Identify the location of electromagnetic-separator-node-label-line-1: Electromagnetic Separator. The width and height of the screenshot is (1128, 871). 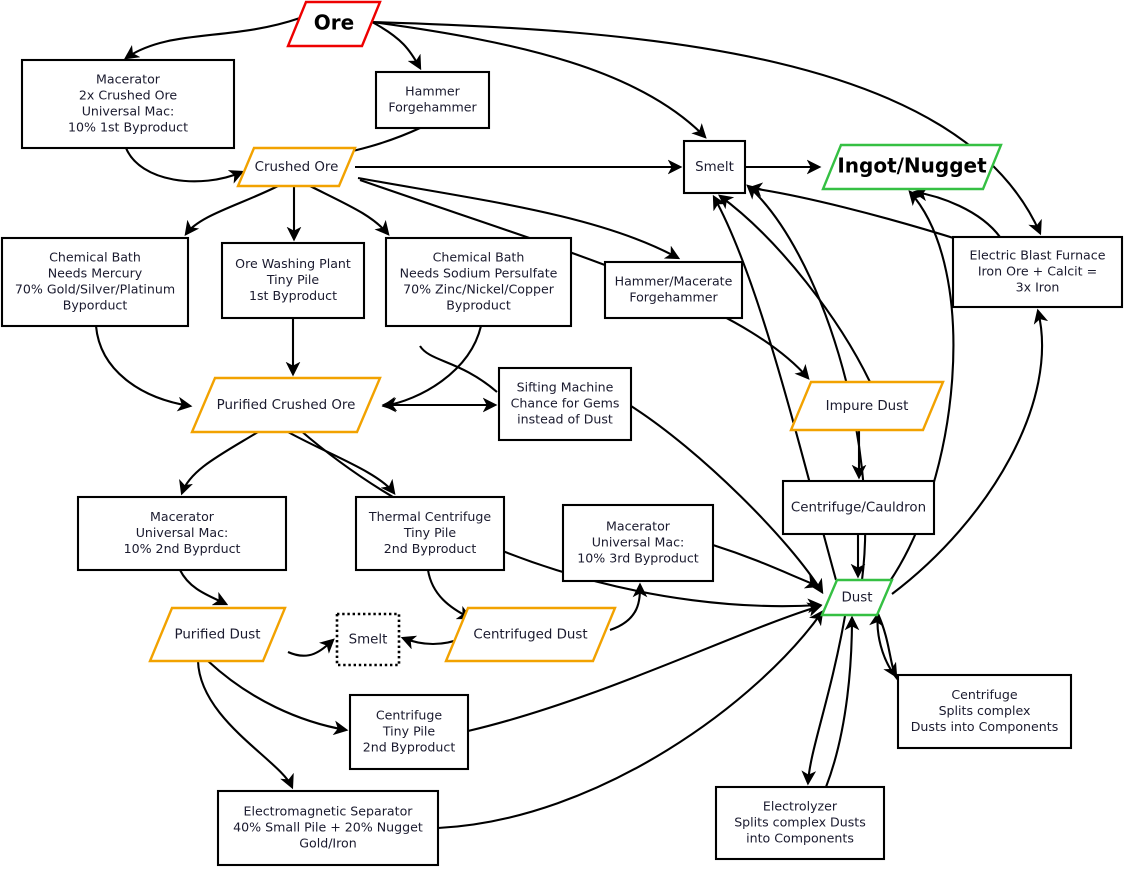
(329, 811).